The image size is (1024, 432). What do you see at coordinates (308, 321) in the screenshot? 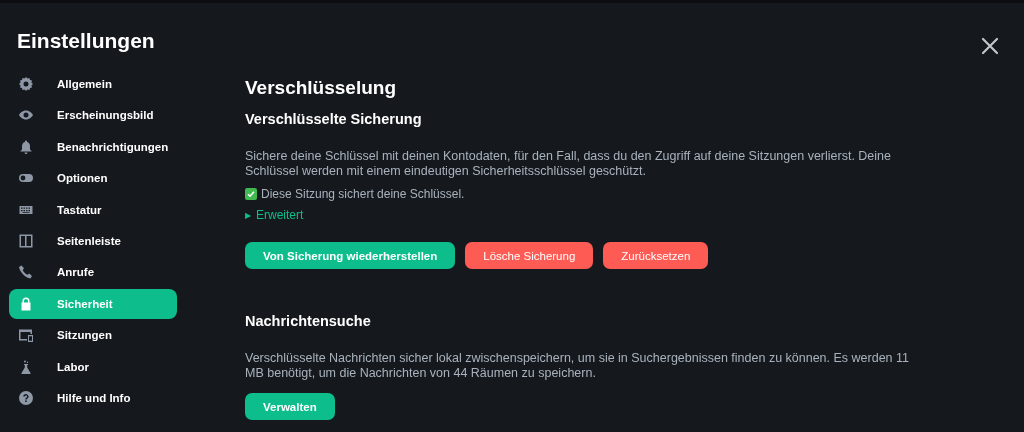
I see `section-title: Nachrichtensuche` at bounding box center [308, 321].